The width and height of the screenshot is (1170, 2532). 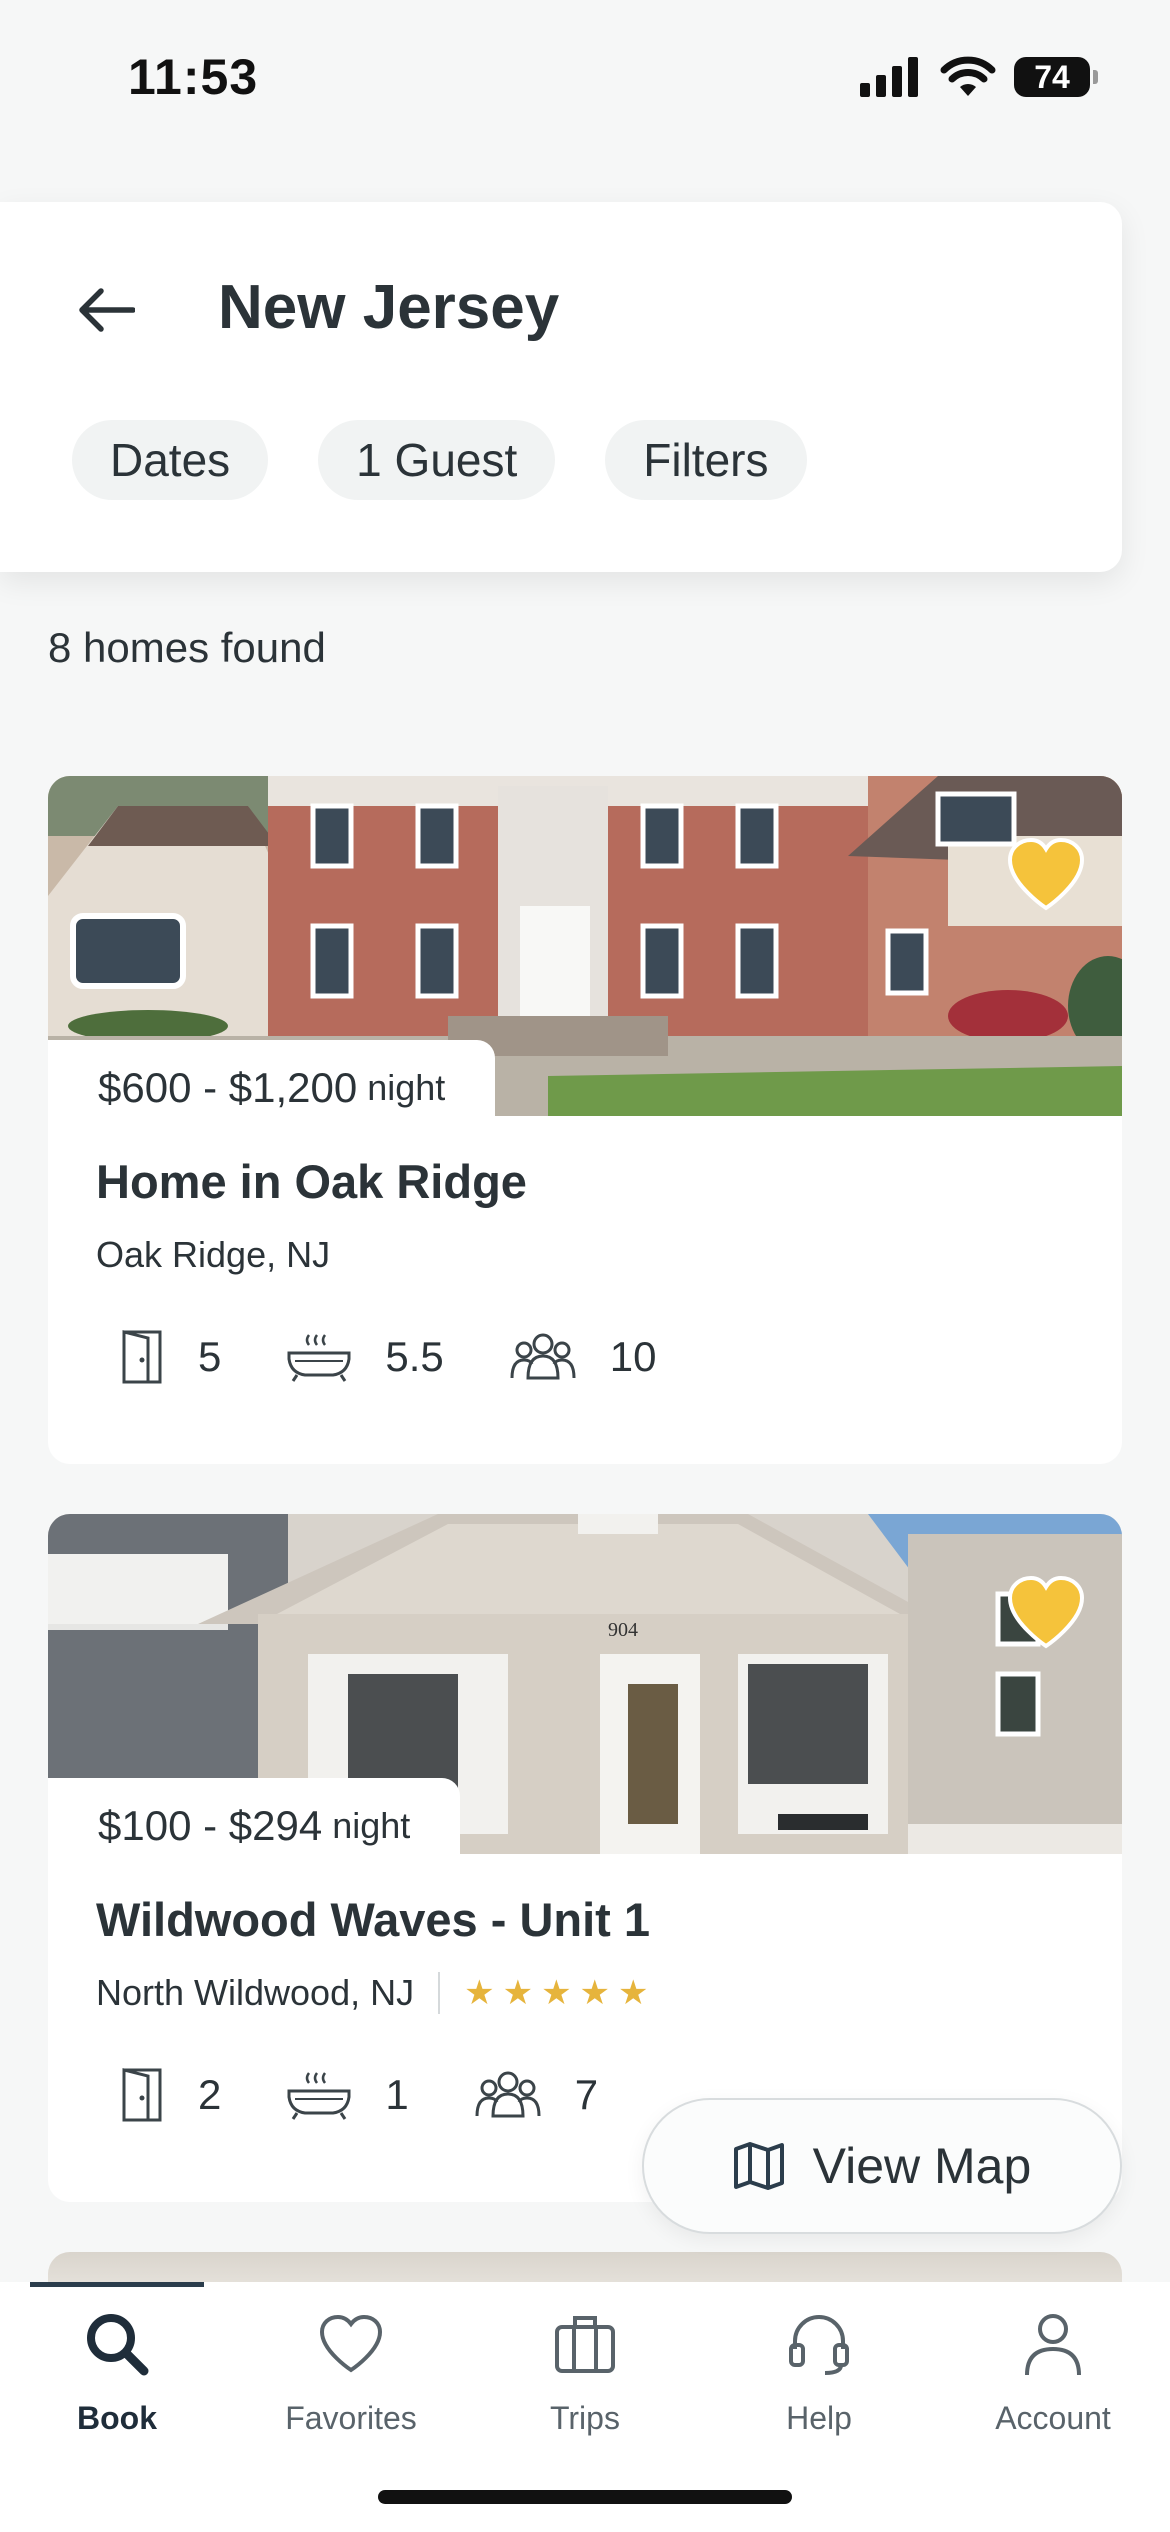 I want to click on price-range: $600 - $1,200, so click(x=228, y=1087).